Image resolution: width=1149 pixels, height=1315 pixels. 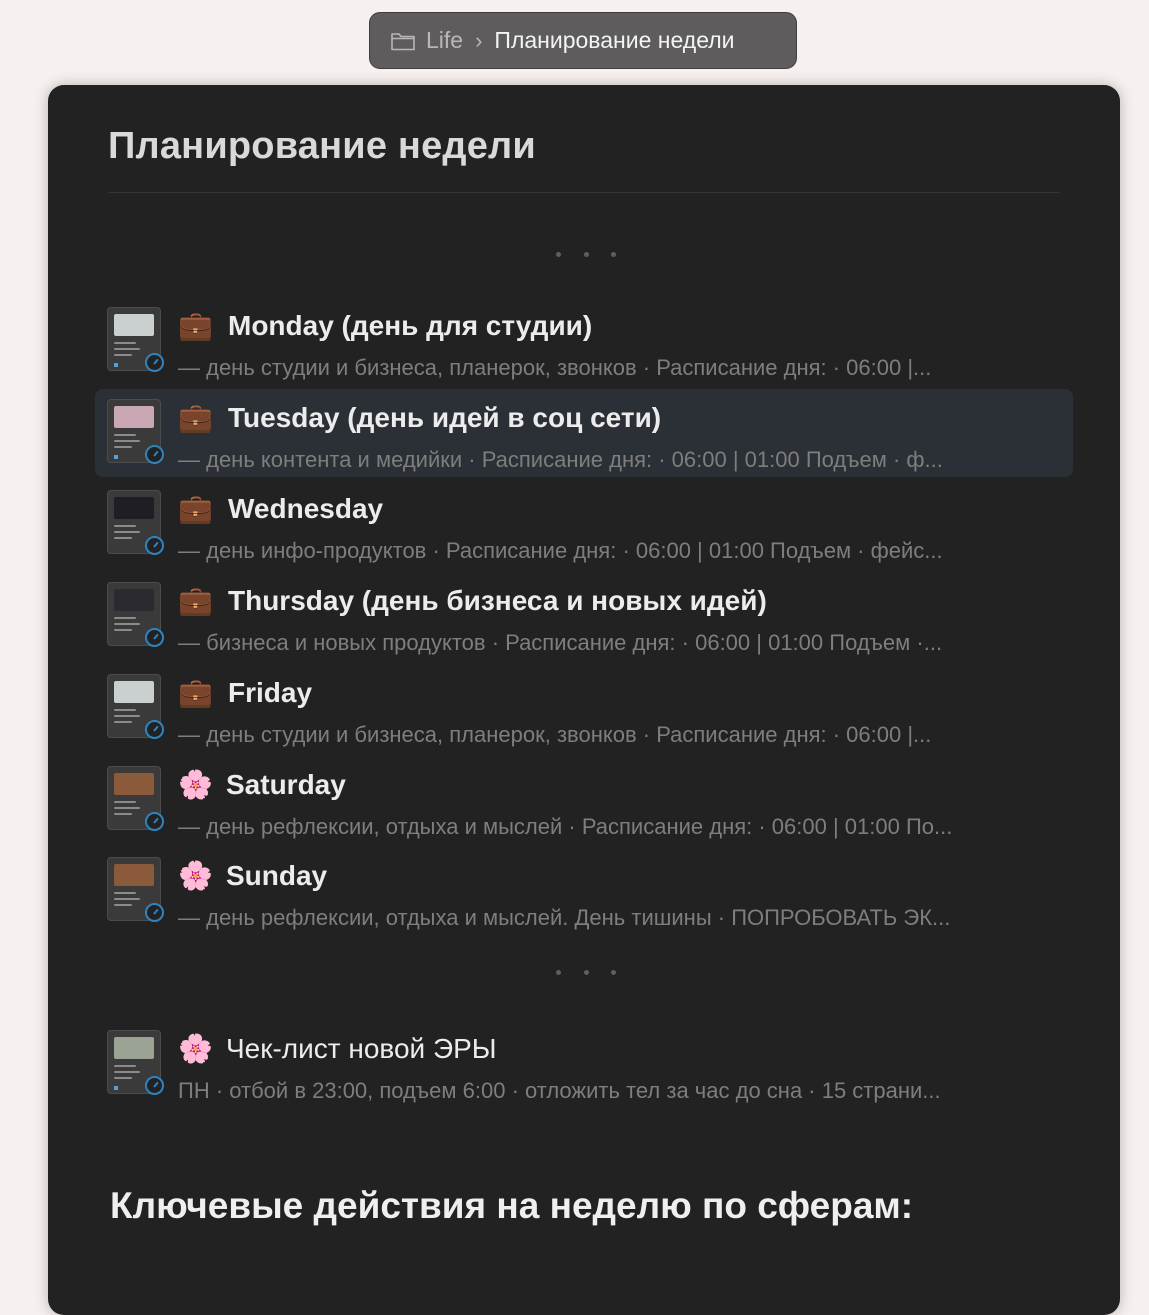 What do you see at coordinates (270, 692) in the screenshot?
I see `entry-title: Friday` at bounding box center [270, 692].